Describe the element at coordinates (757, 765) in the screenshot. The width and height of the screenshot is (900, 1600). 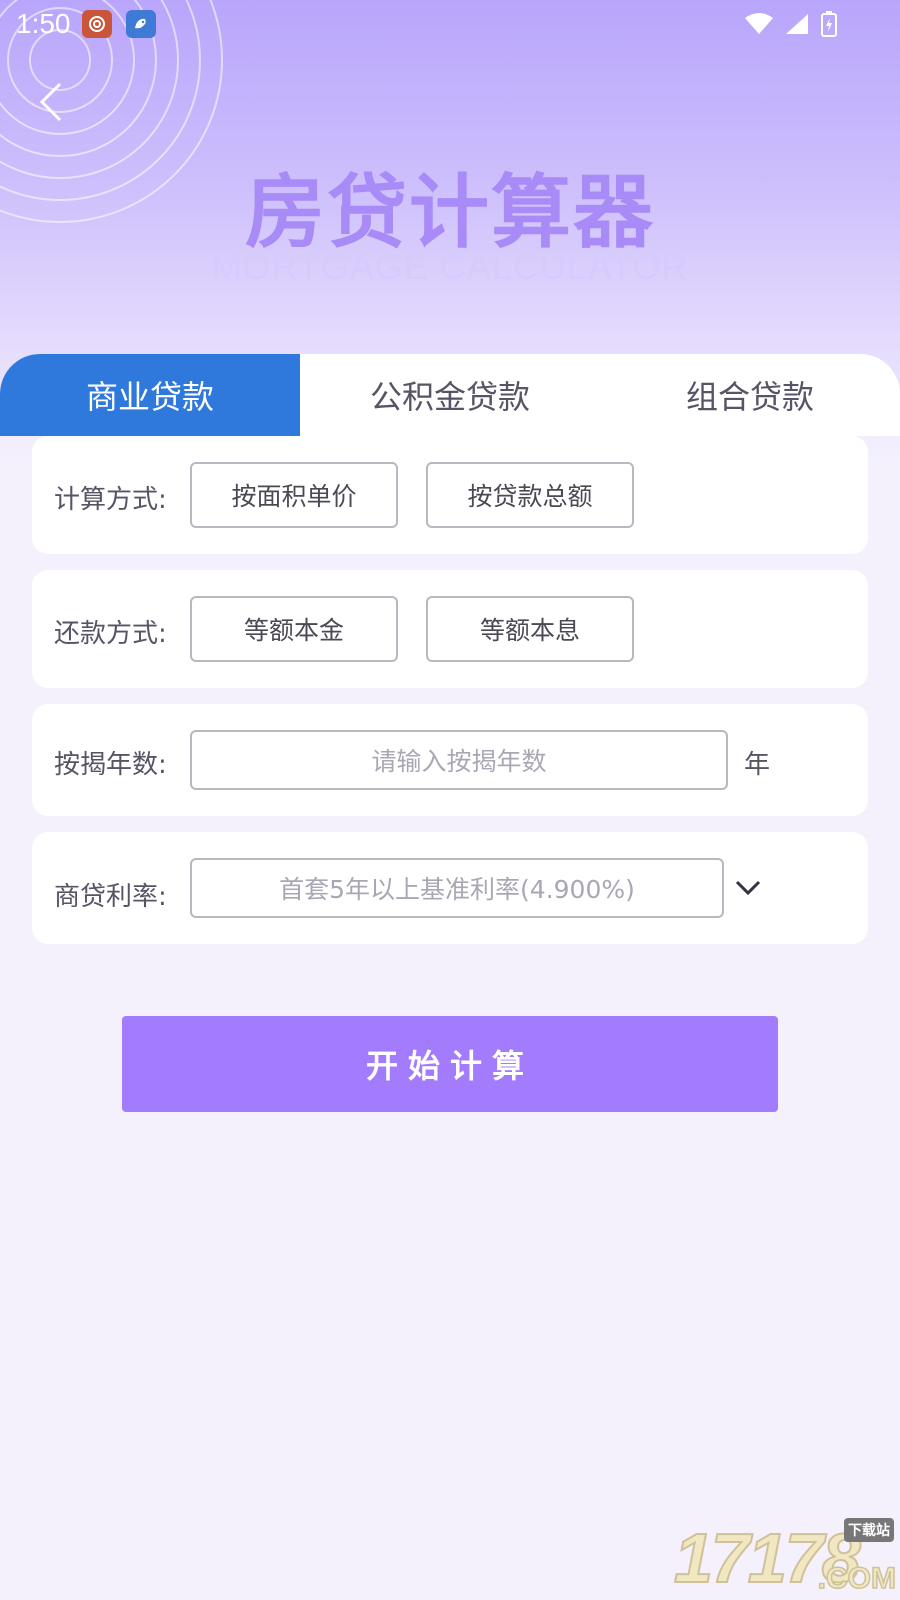
I see `loan-years-unit: 年` at that location.